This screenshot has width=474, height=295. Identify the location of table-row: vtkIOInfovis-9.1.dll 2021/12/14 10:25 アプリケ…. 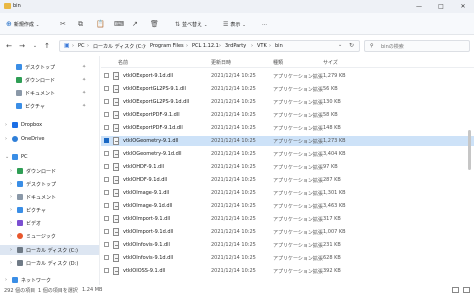
(287, 245).